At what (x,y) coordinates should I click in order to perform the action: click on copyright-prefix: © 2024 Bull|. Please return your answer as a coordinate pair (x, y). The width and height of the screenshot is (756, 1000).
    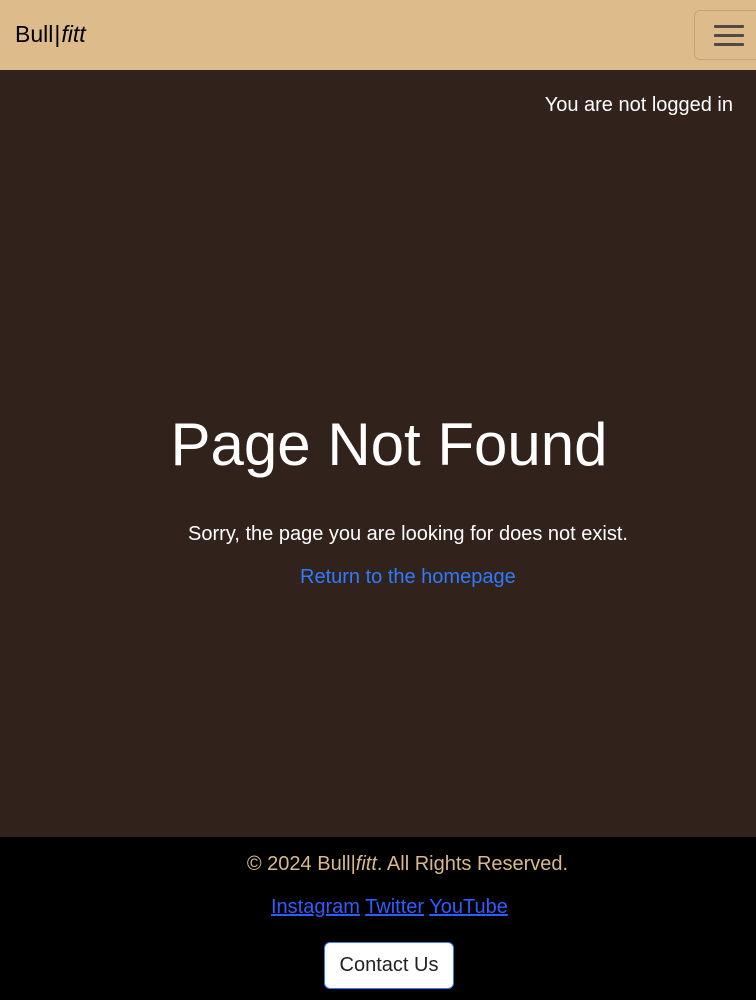
    Looking at the image, I should click on (301, 864).